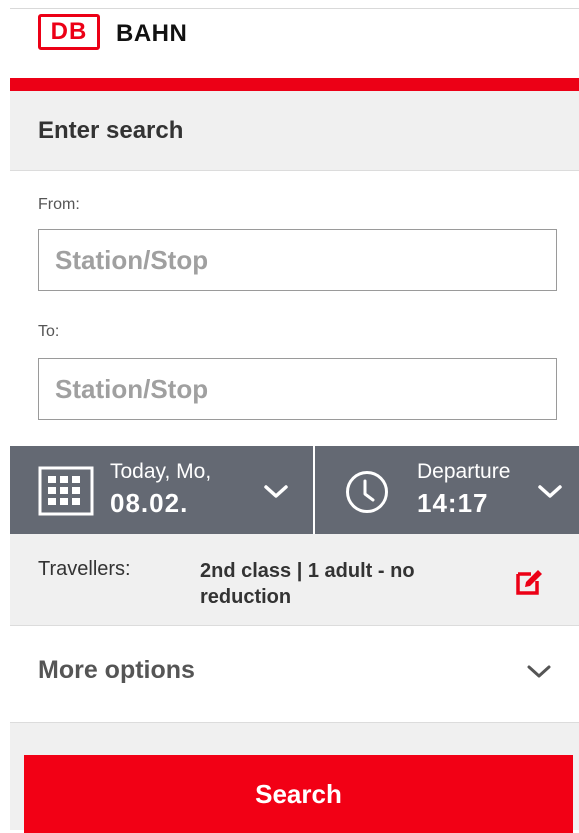 Image resolution: width=579 pixels, height=833 pixels. I want to click on travellers-value: 2nd class | 1 adult - no reduction, so click(307, 584).